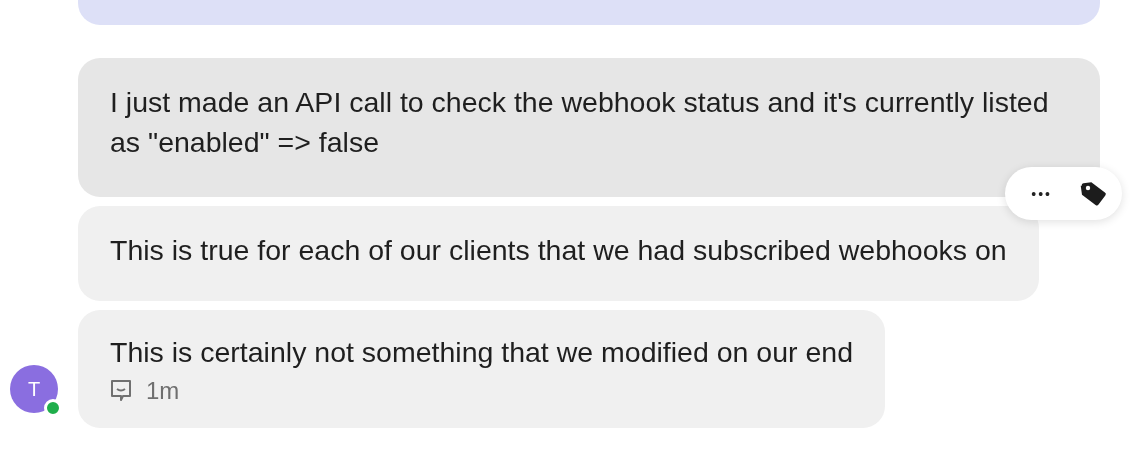 This screenshot has width=1132, height=468. I want to click on user-avatar: T, so click(34, 389).